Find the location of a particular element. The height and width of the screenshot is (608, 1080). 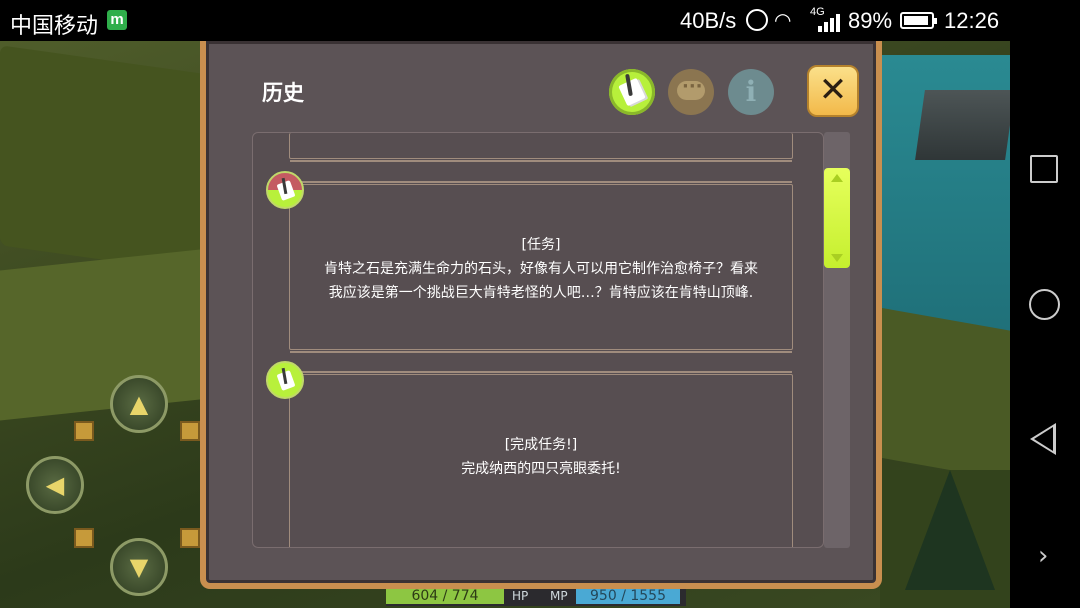

close-button: ✕ is located at coordinates (833, 91).